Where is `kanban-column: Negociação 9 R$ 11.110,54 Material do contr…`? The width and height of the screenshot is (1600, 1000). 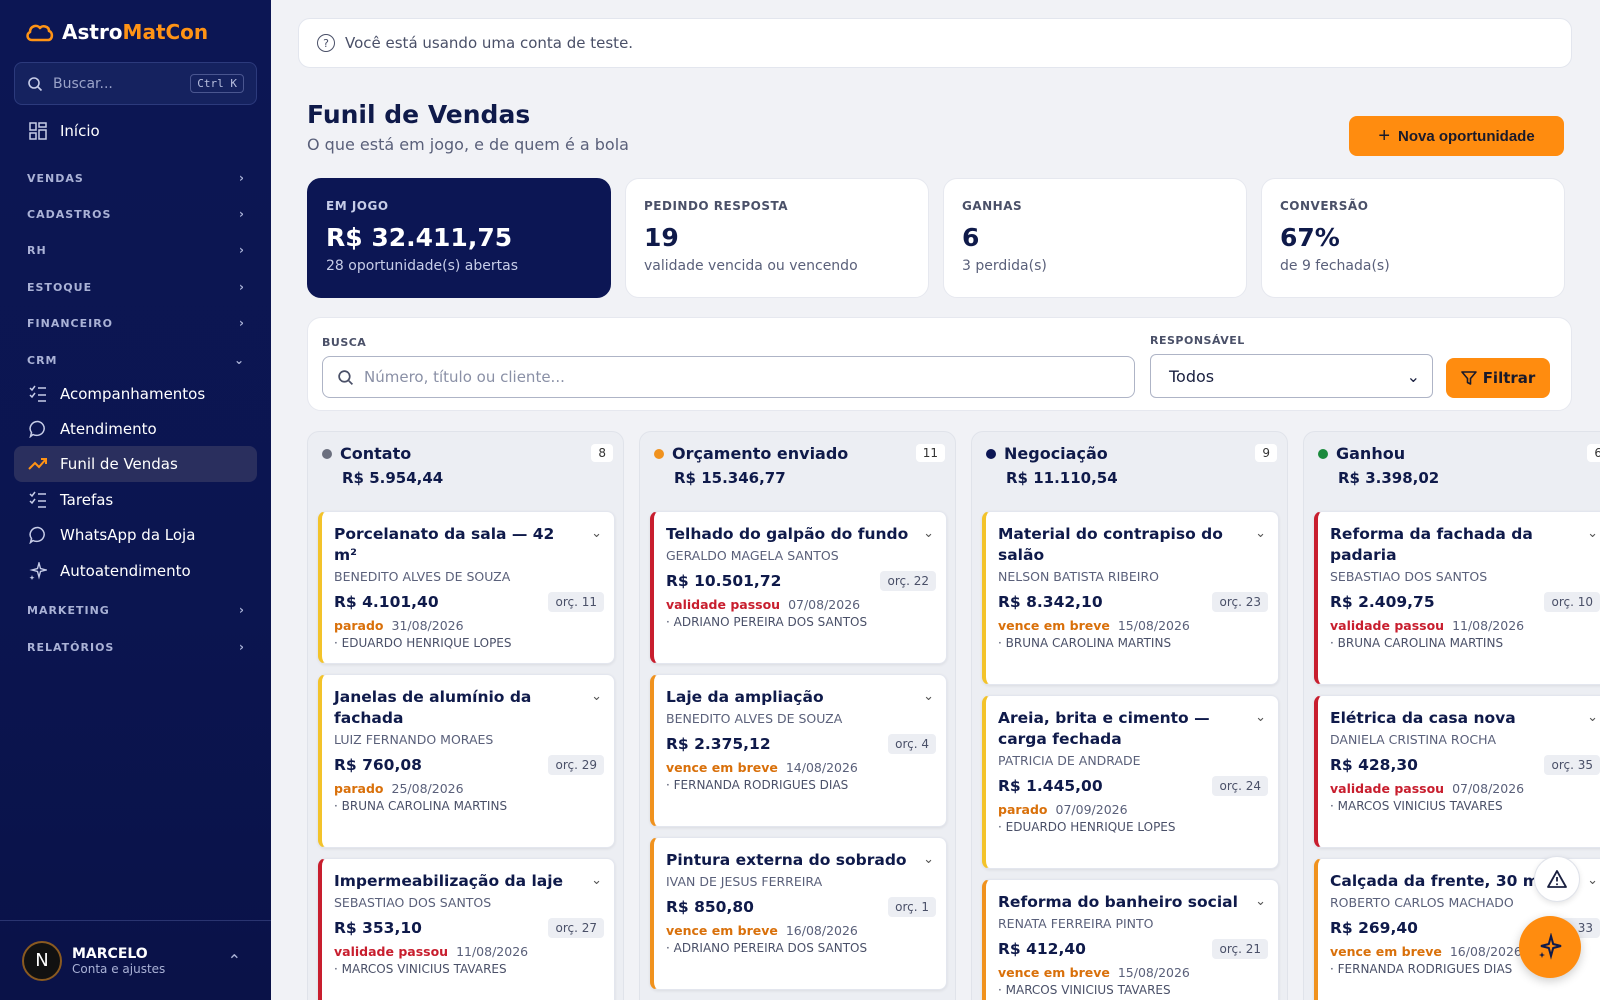
kanban-column: Negociação 9 R$ 11.110,54 Material do contr… is located at coordinates (1129, 715).